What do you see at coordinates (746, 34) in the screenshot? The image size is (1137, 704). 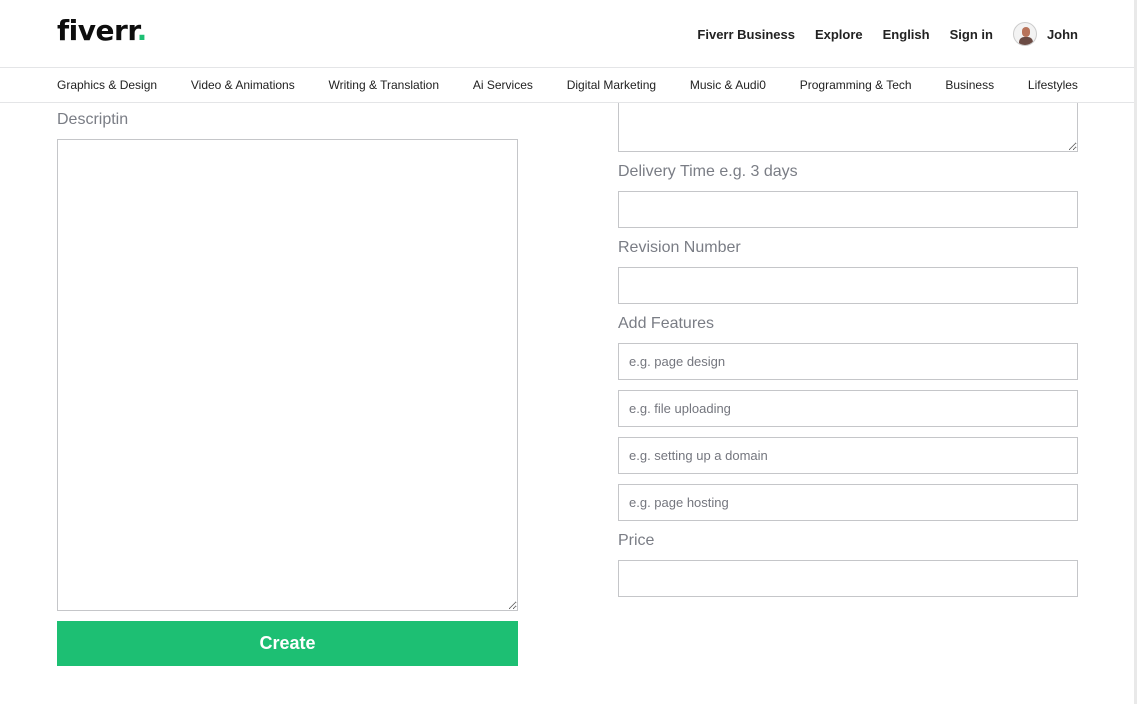 I see `fiverr-business-link: Fiverr Business` at bounding box center [746, 34].